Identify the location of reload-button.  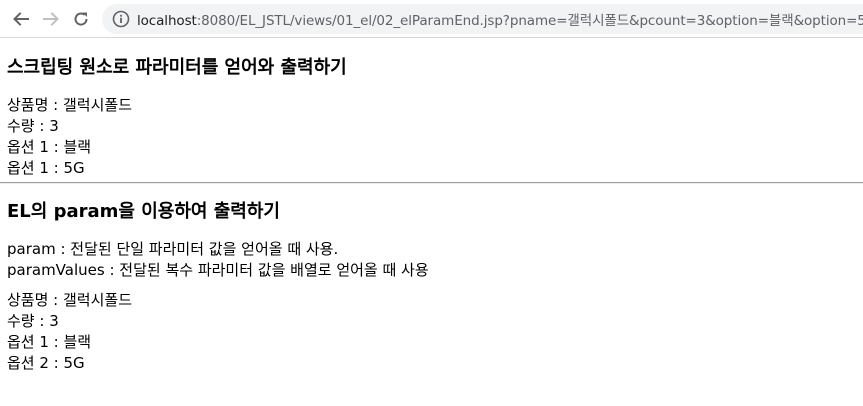
(81, 19).